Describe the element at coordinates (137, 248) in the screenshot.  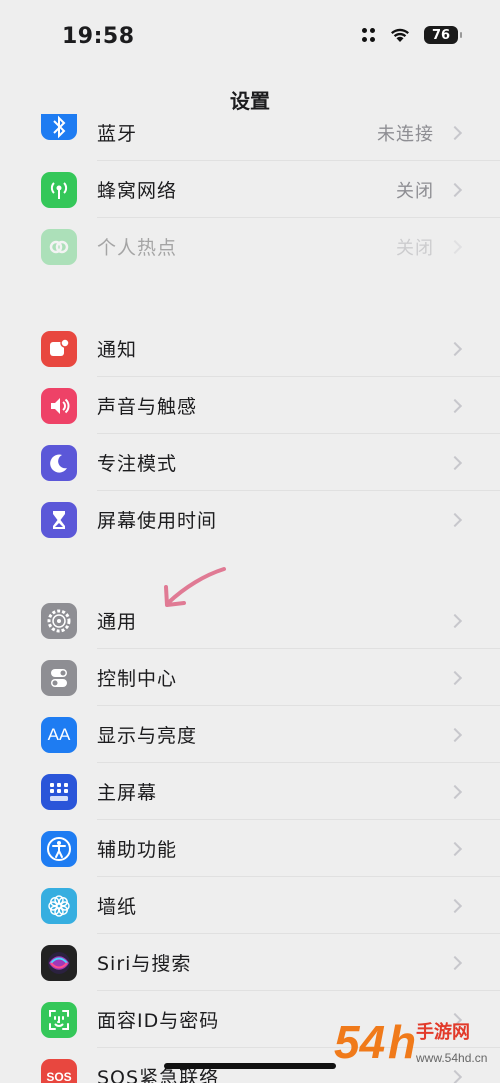
I see `hotspot-label: 个人热点` at that location.